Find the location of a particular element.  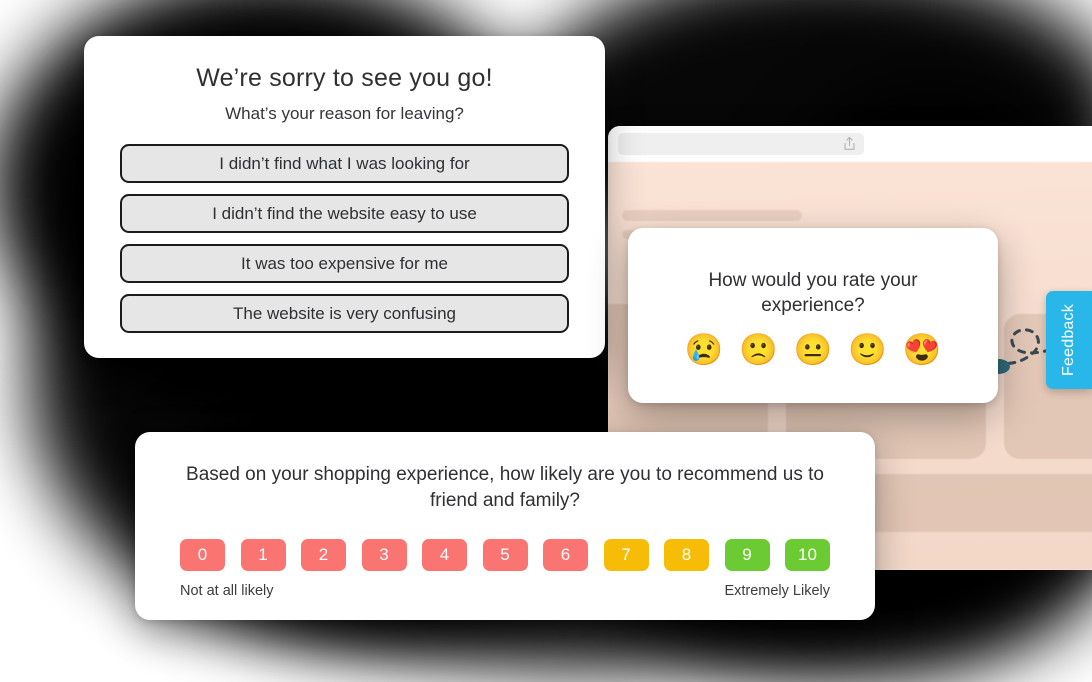

emoji-rating-row: 😢 🙁 😐 🙂 😍 is located at coordinates (813, 349).